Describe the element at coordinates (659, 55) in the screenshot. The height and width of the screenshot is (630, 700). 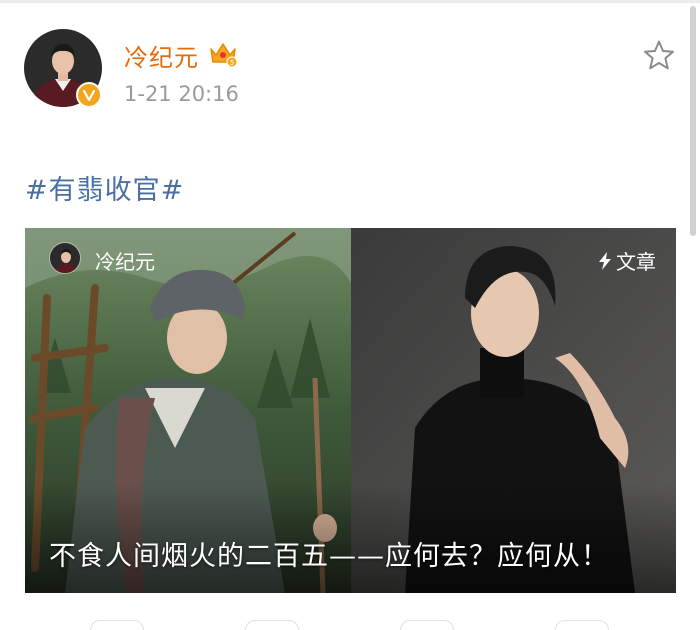
I see `favorite-star-icon` at that location.